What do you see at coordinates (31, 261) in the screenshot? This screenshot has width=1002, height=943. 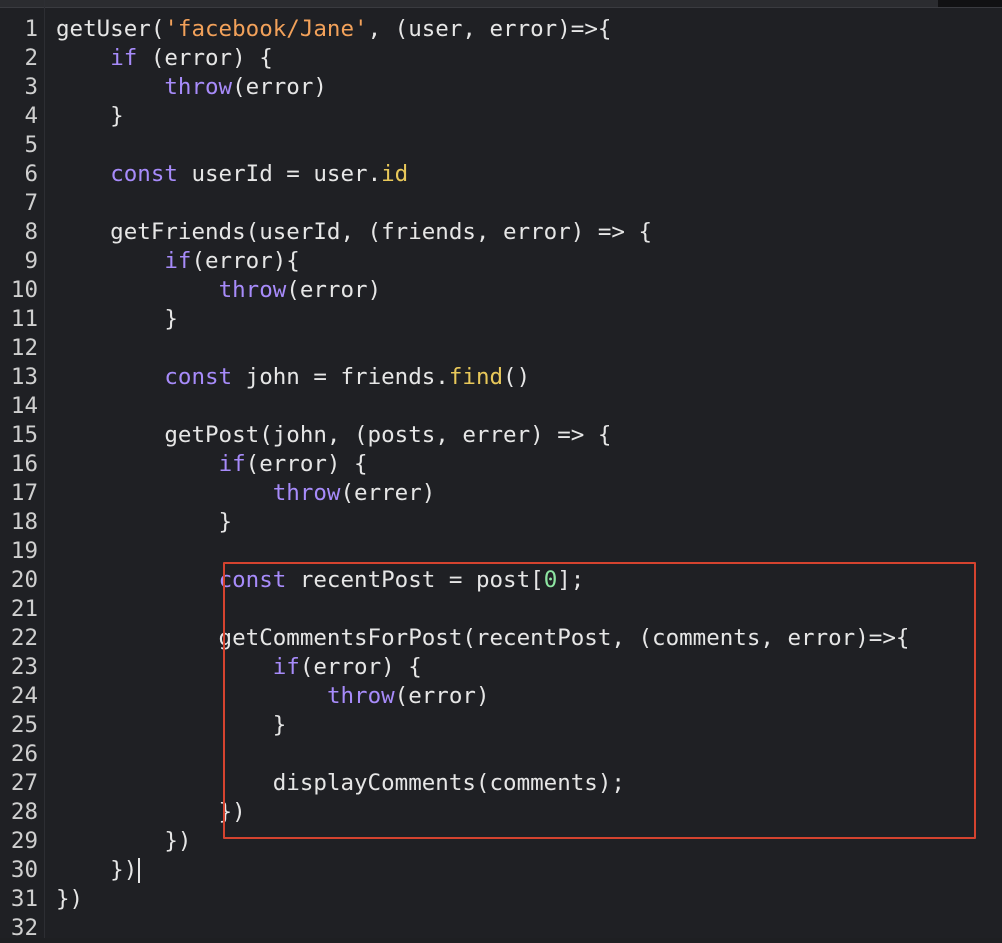 I see `line-number: 9` at bounding box center [31, 261].